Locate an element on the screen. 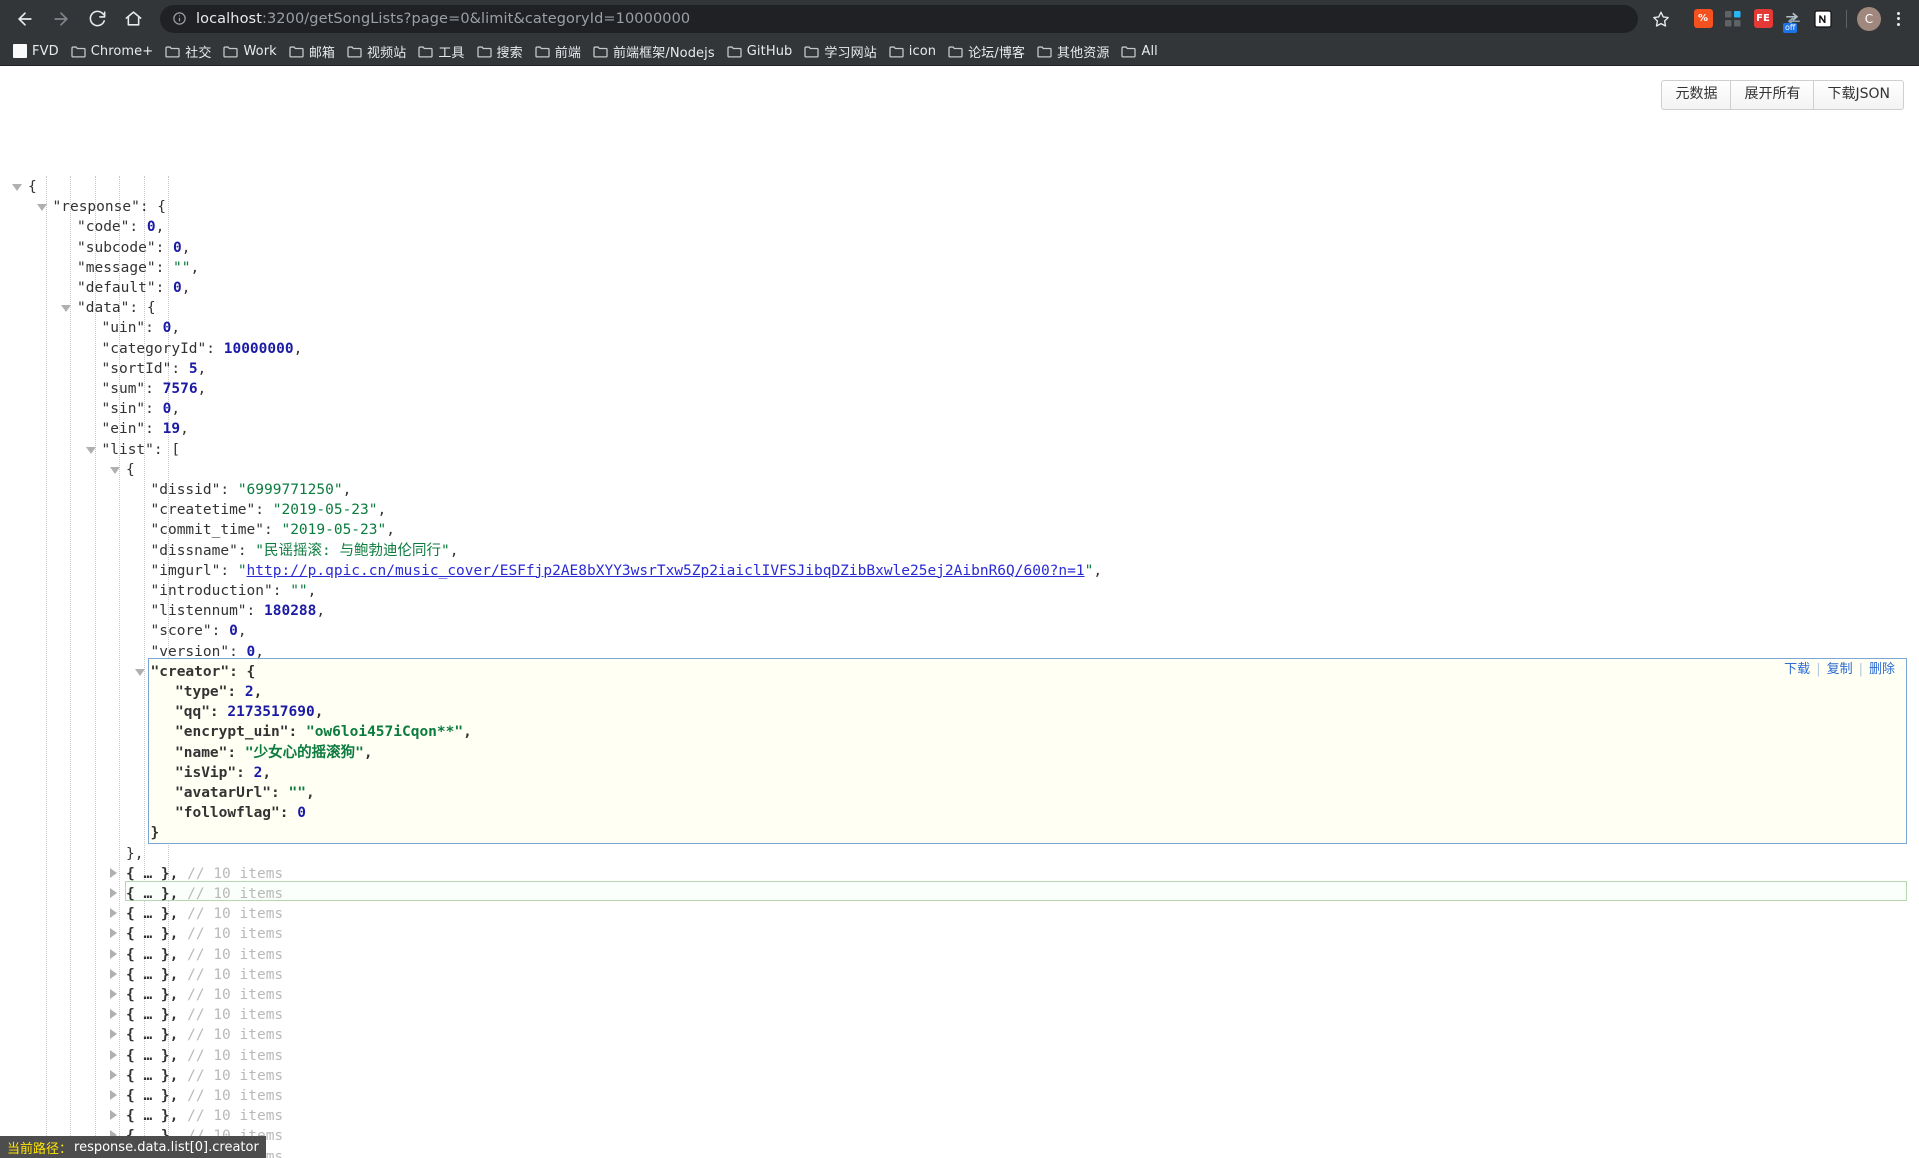  info-circle-icon is located at coordinates (179, 18).